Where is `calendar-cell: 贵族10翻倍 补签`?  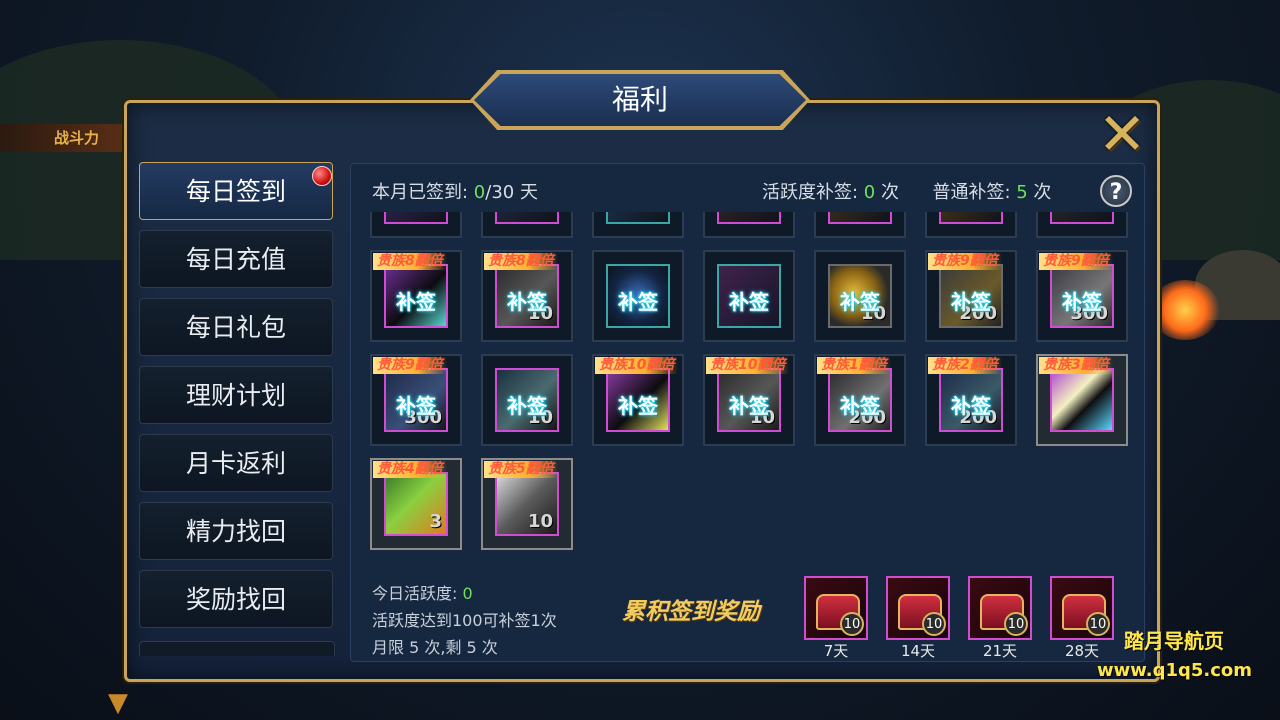
calendar-cell: 贵族10翻倍 补签 is located at coordinates (638, 400).